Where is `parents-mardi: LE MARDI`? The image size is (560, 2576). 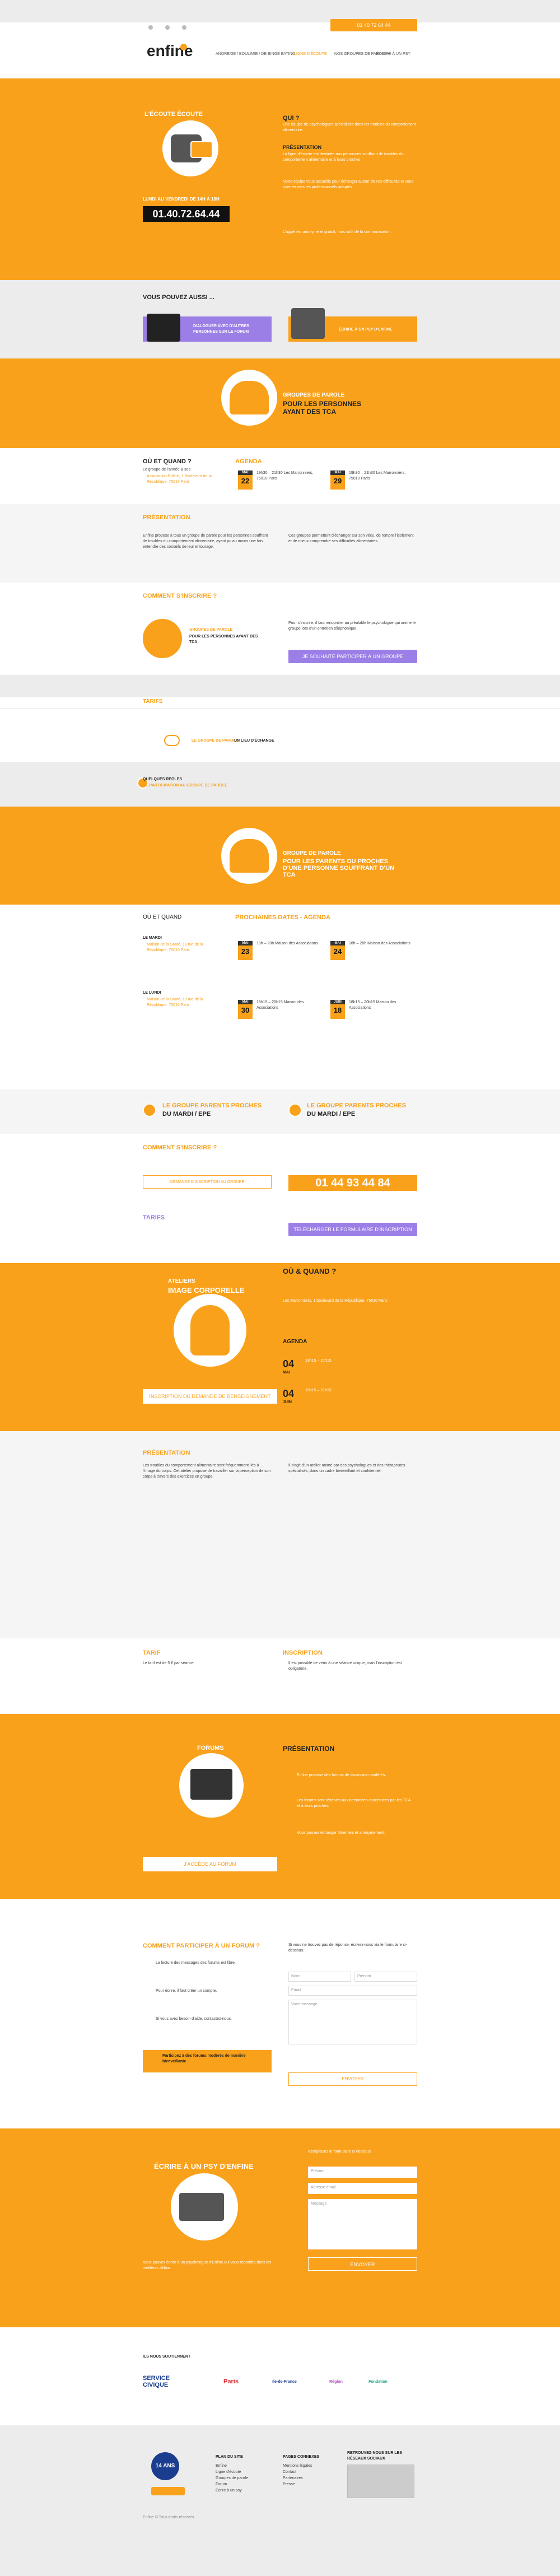
parents-mardi: LE MARDI is located at coordinates (153, 938).